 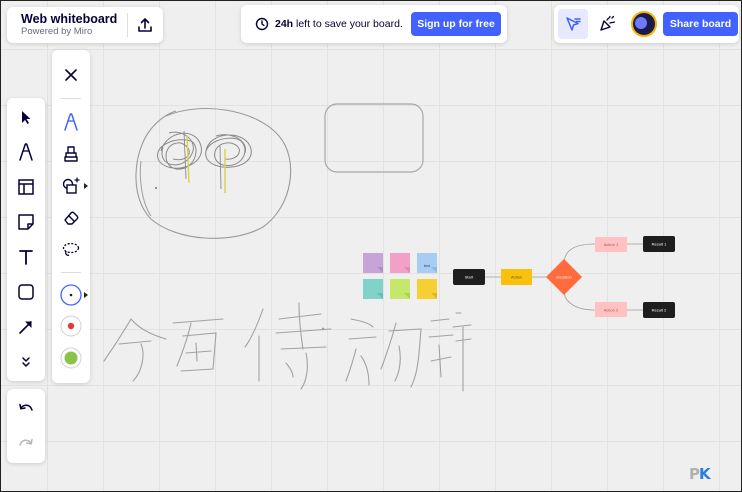 What do you see at coordinates (262, 24) in the screenshot?
I see `clock-icon` at bounding box center [262, 24].